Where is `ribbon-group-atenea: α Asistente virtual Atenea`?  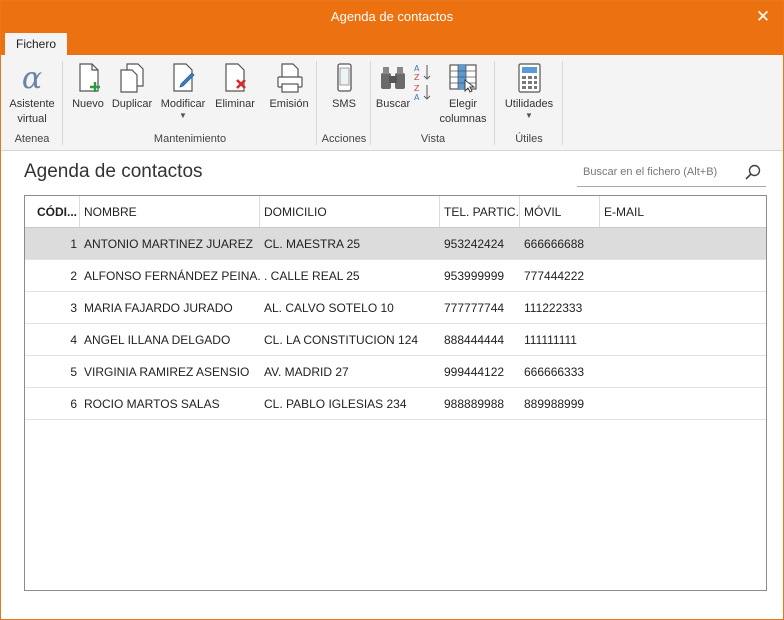
ribbon-group-atenea: α Asistente virtual Atenea is located at coordinates (32, 103).